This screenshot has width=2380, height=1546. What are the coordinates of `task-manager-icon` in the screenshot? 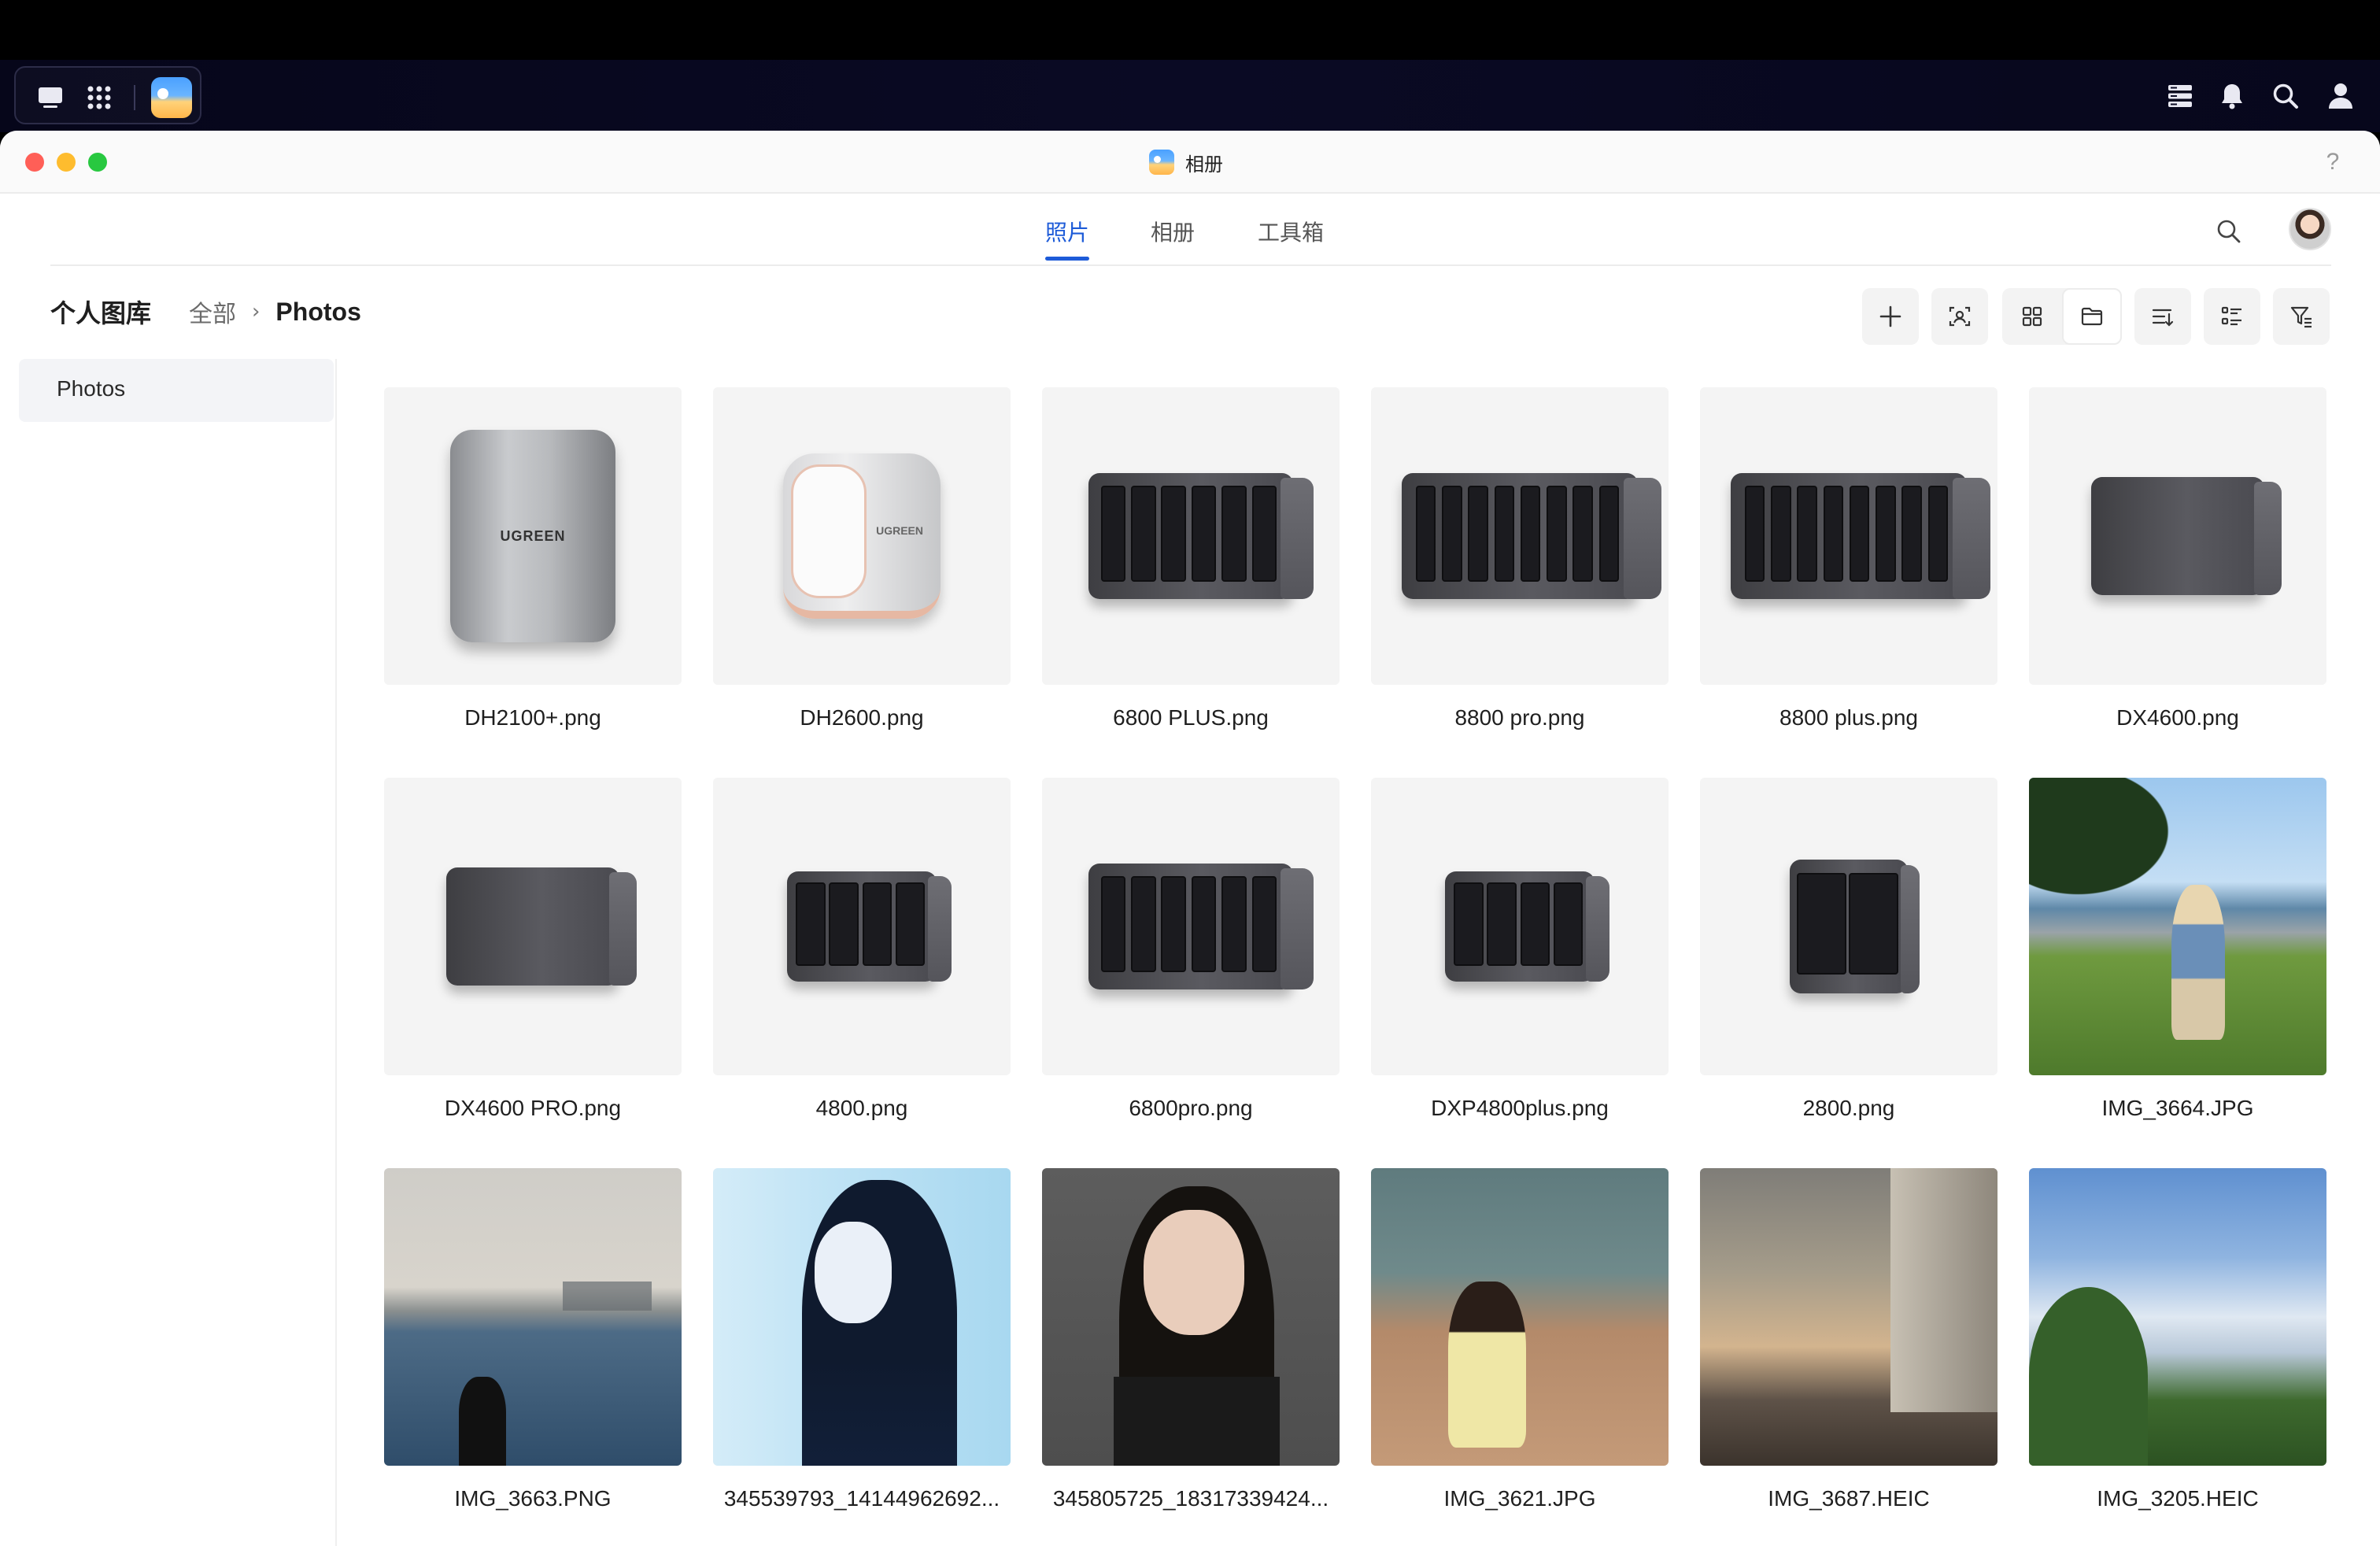 It's located at (2180, 96).